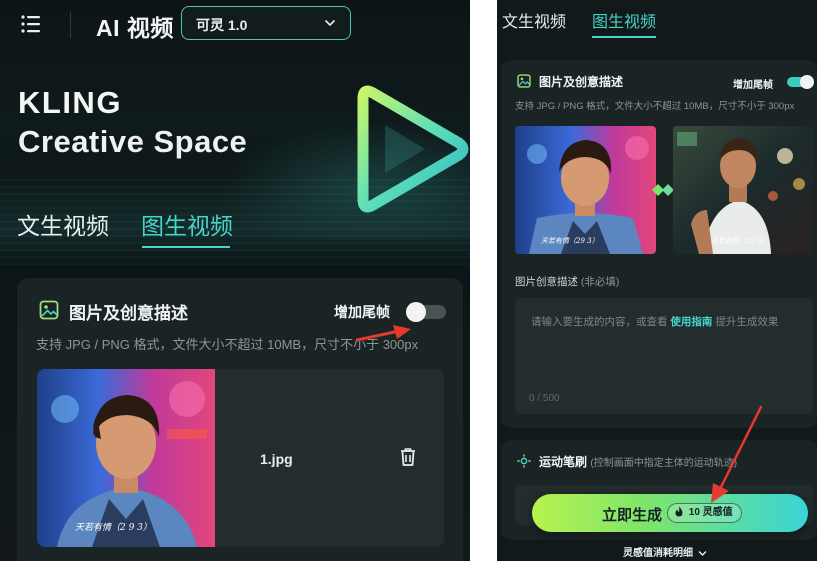  I want to click on model-select-value: 可灵 1.0, so click(222, 25).